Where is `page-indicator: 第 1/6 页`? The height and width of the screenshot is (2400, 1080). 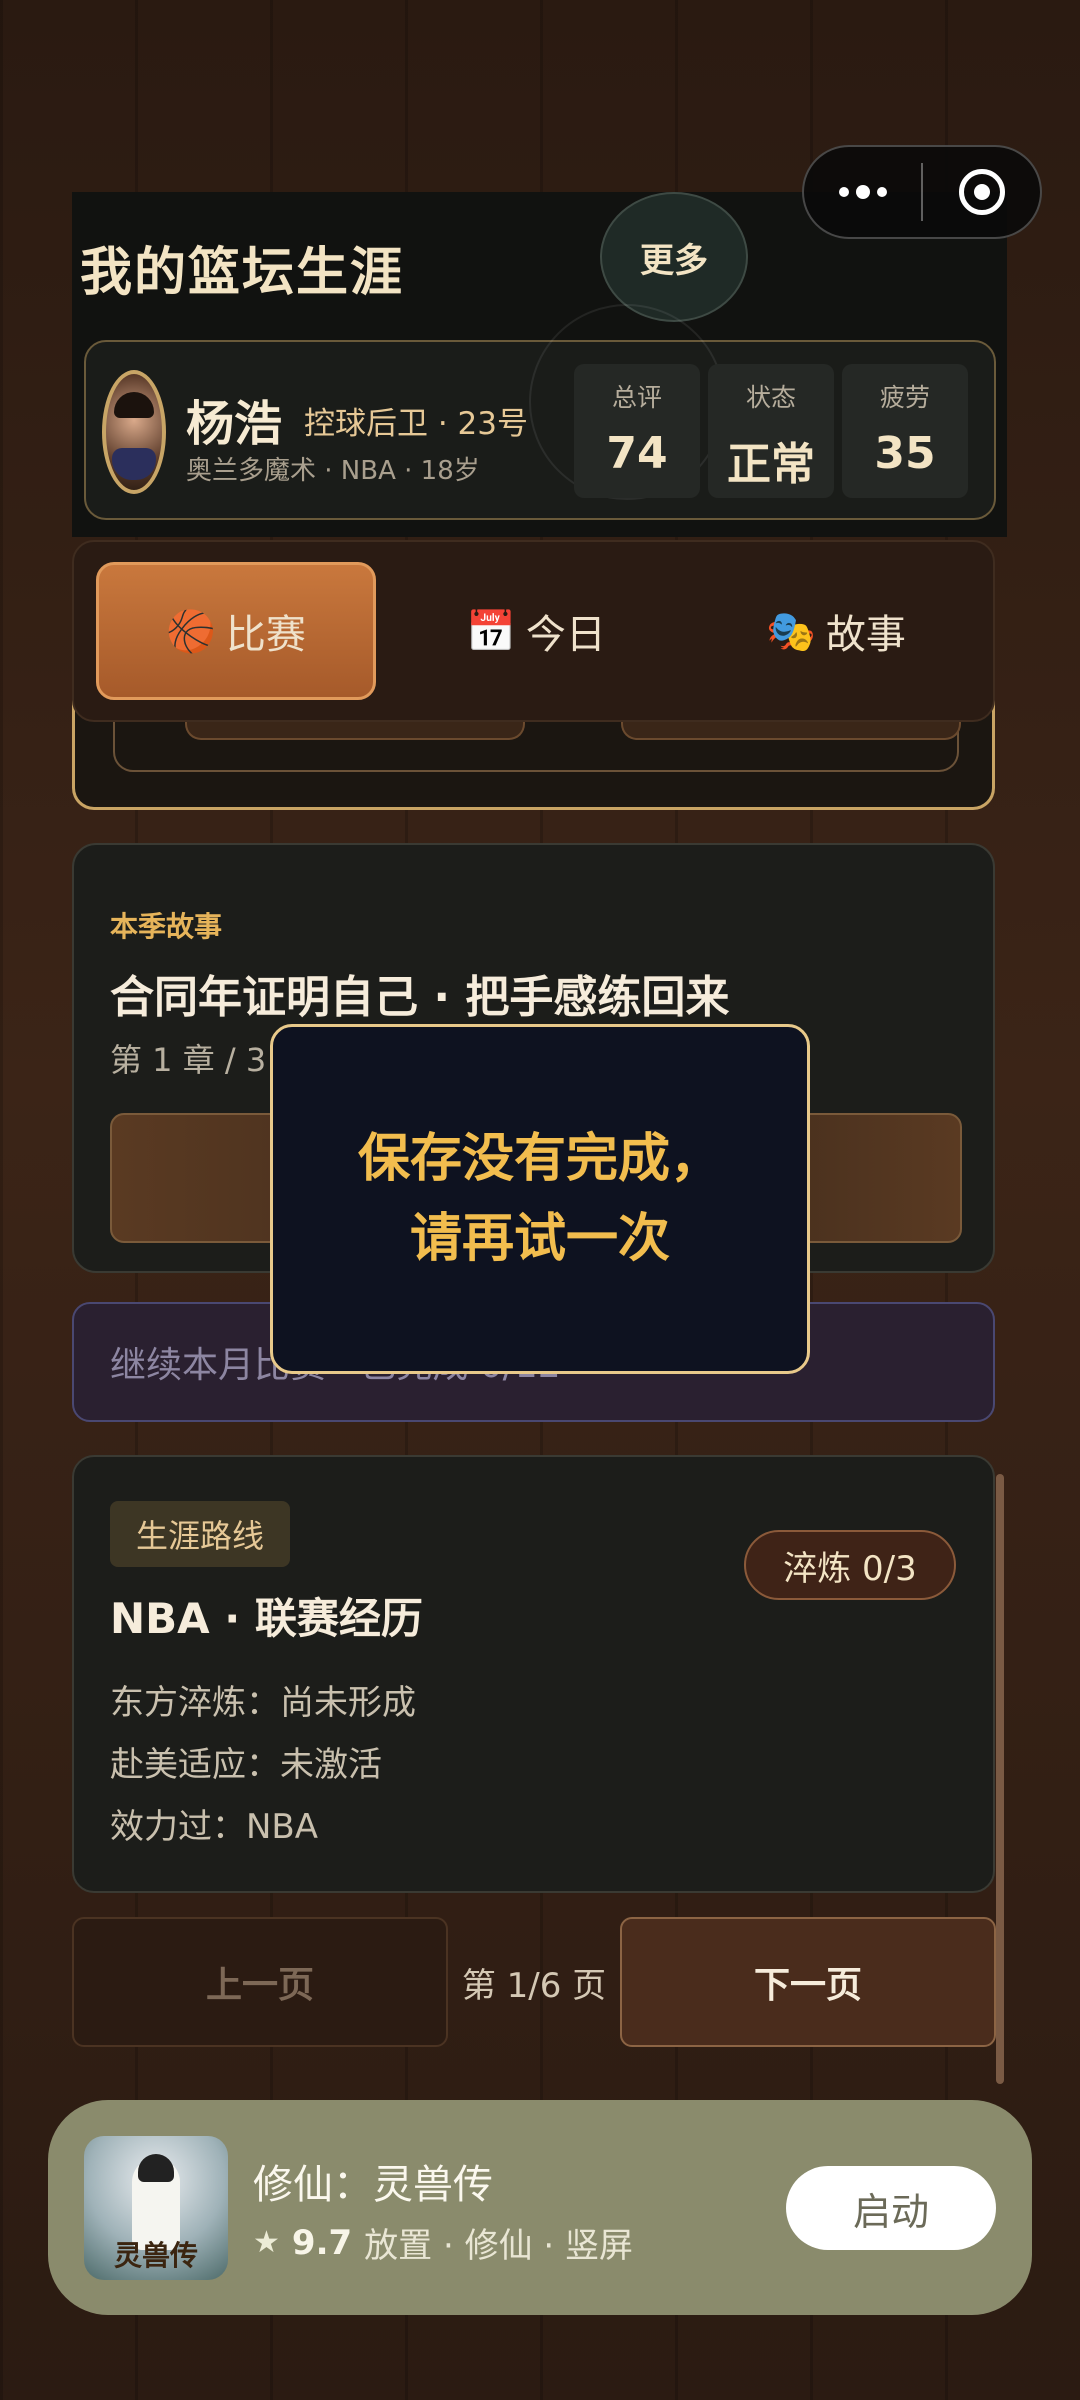 page-indicator: 第 1/6 页 is located at coordinates (534, 1985).